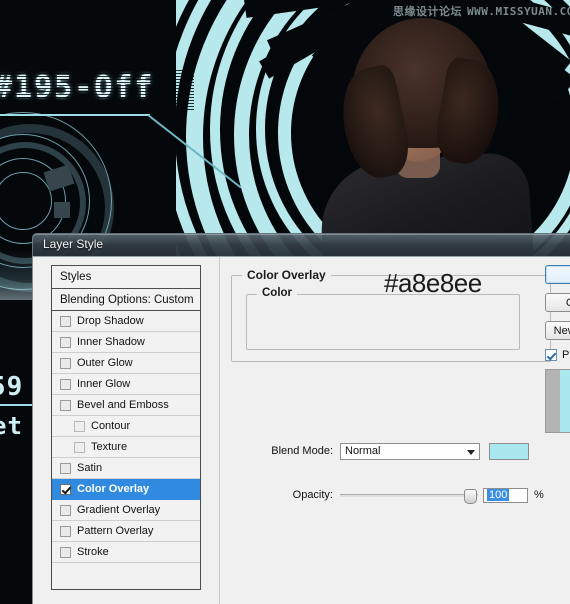 The image size is (570, 604). I want to click on style-list-item: Gradient Overlay, so click(126, 510).